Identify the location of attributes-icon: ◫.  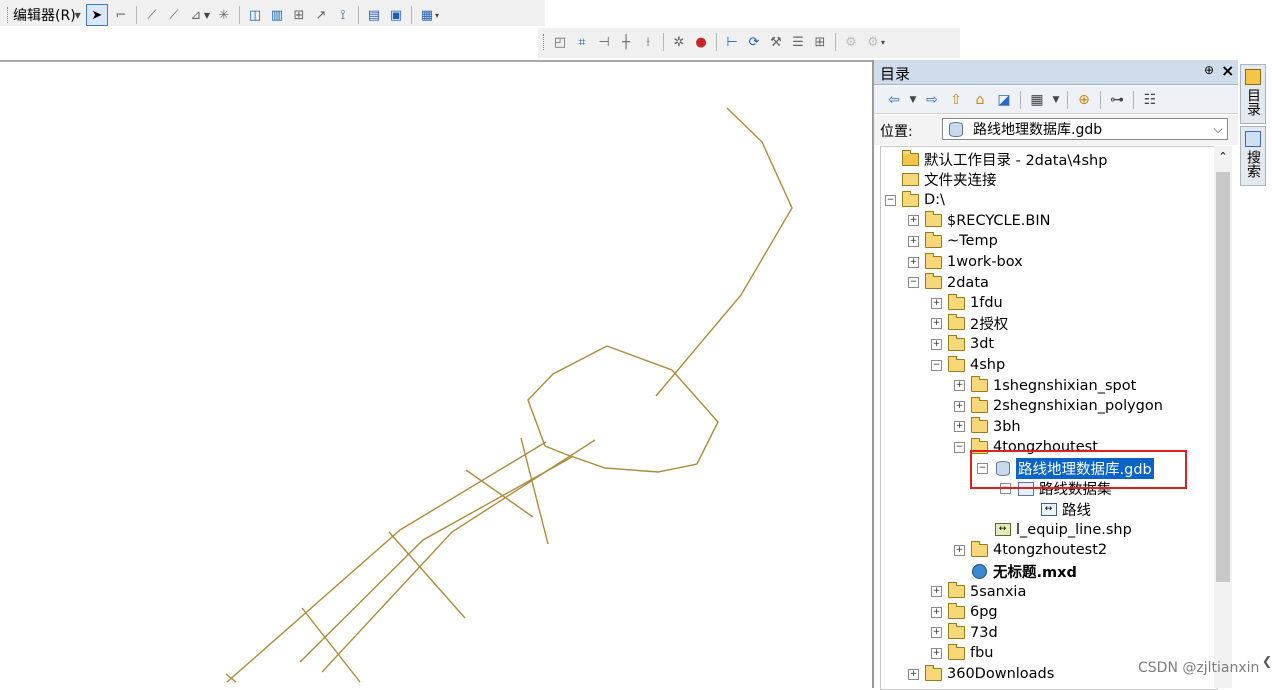
(255, 15).